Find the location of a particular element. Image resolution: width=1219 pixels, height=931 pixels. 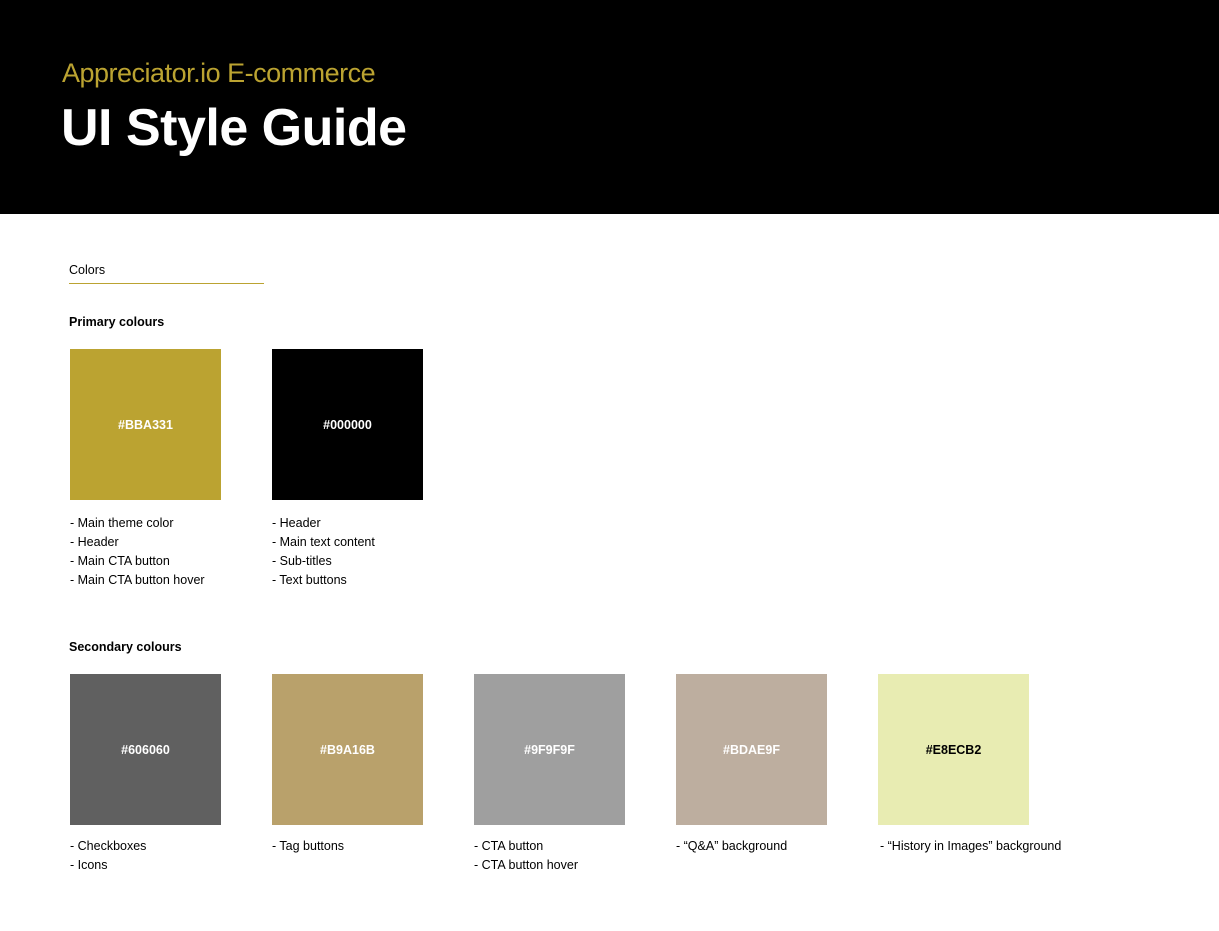

swatch-secondary-3: #BDAE9F is located at coordinates (751, 749).